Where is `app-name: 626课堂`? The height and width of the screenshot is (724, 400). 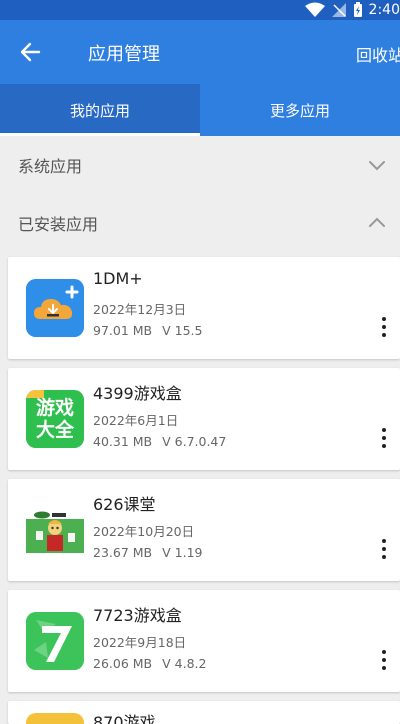 app-name: 626课堂 is located at coordinates (124, 504).